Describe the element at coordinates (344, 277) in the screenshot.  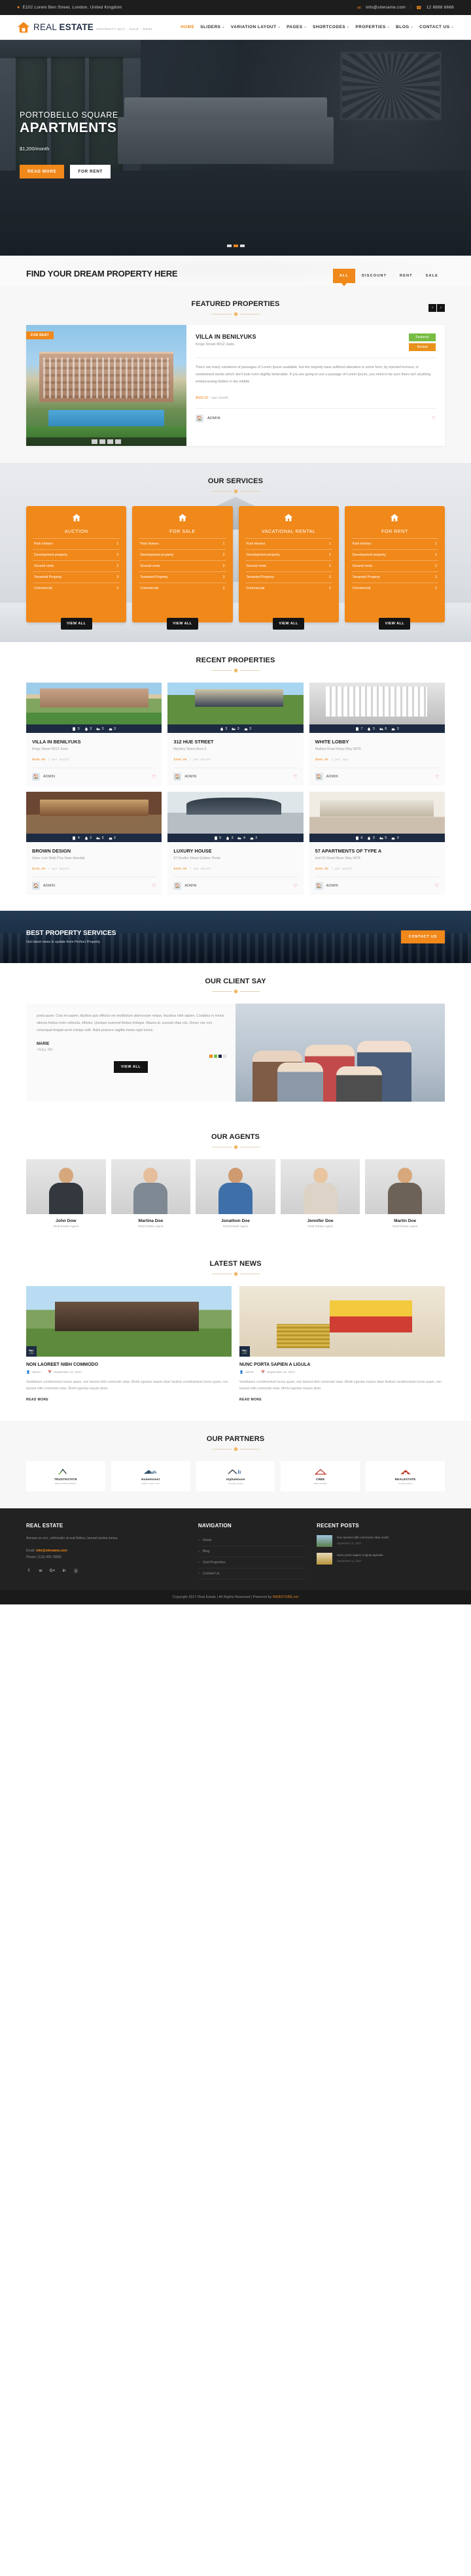
I see `tab-all: ALL` at that location.